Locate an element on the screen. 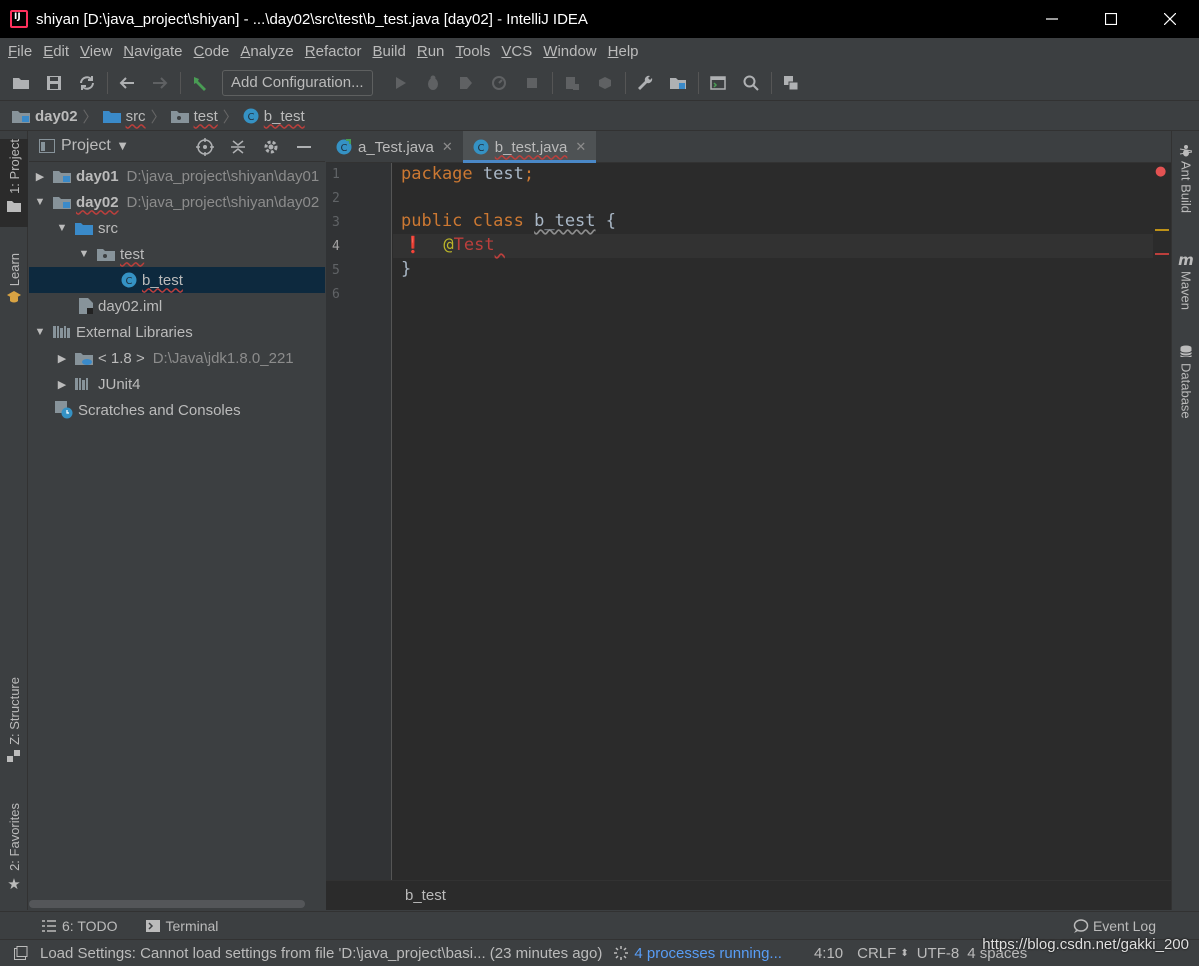  open-folder-button is located at coordinates (21, 83).